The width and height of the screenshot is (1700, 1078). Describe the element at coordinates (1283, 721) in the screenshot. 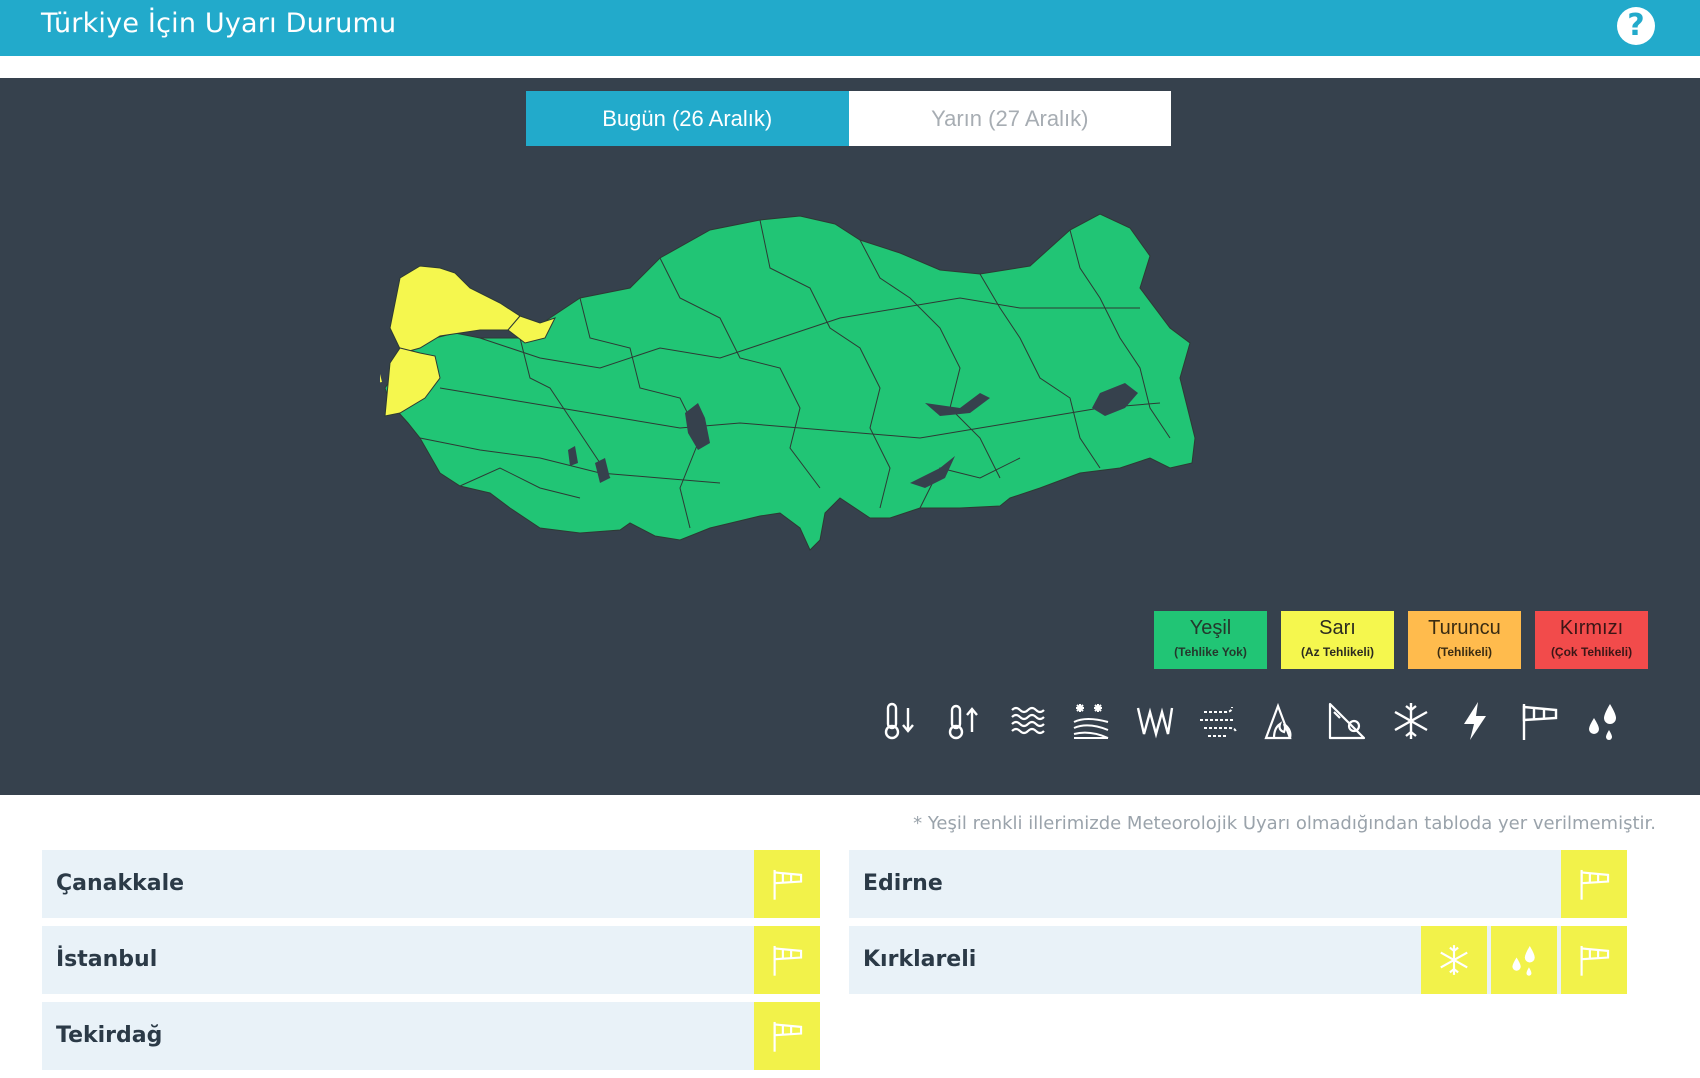

I see `forest-fire-icon` at that location.